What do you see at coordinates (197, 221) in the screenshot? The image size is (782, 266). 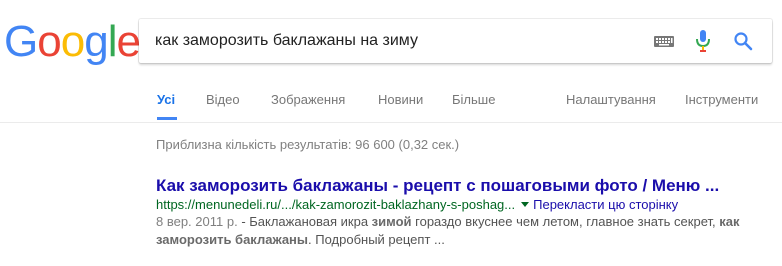 I see `result-date: 8 вер. 2011 р.` at bounding box center [197, 221].